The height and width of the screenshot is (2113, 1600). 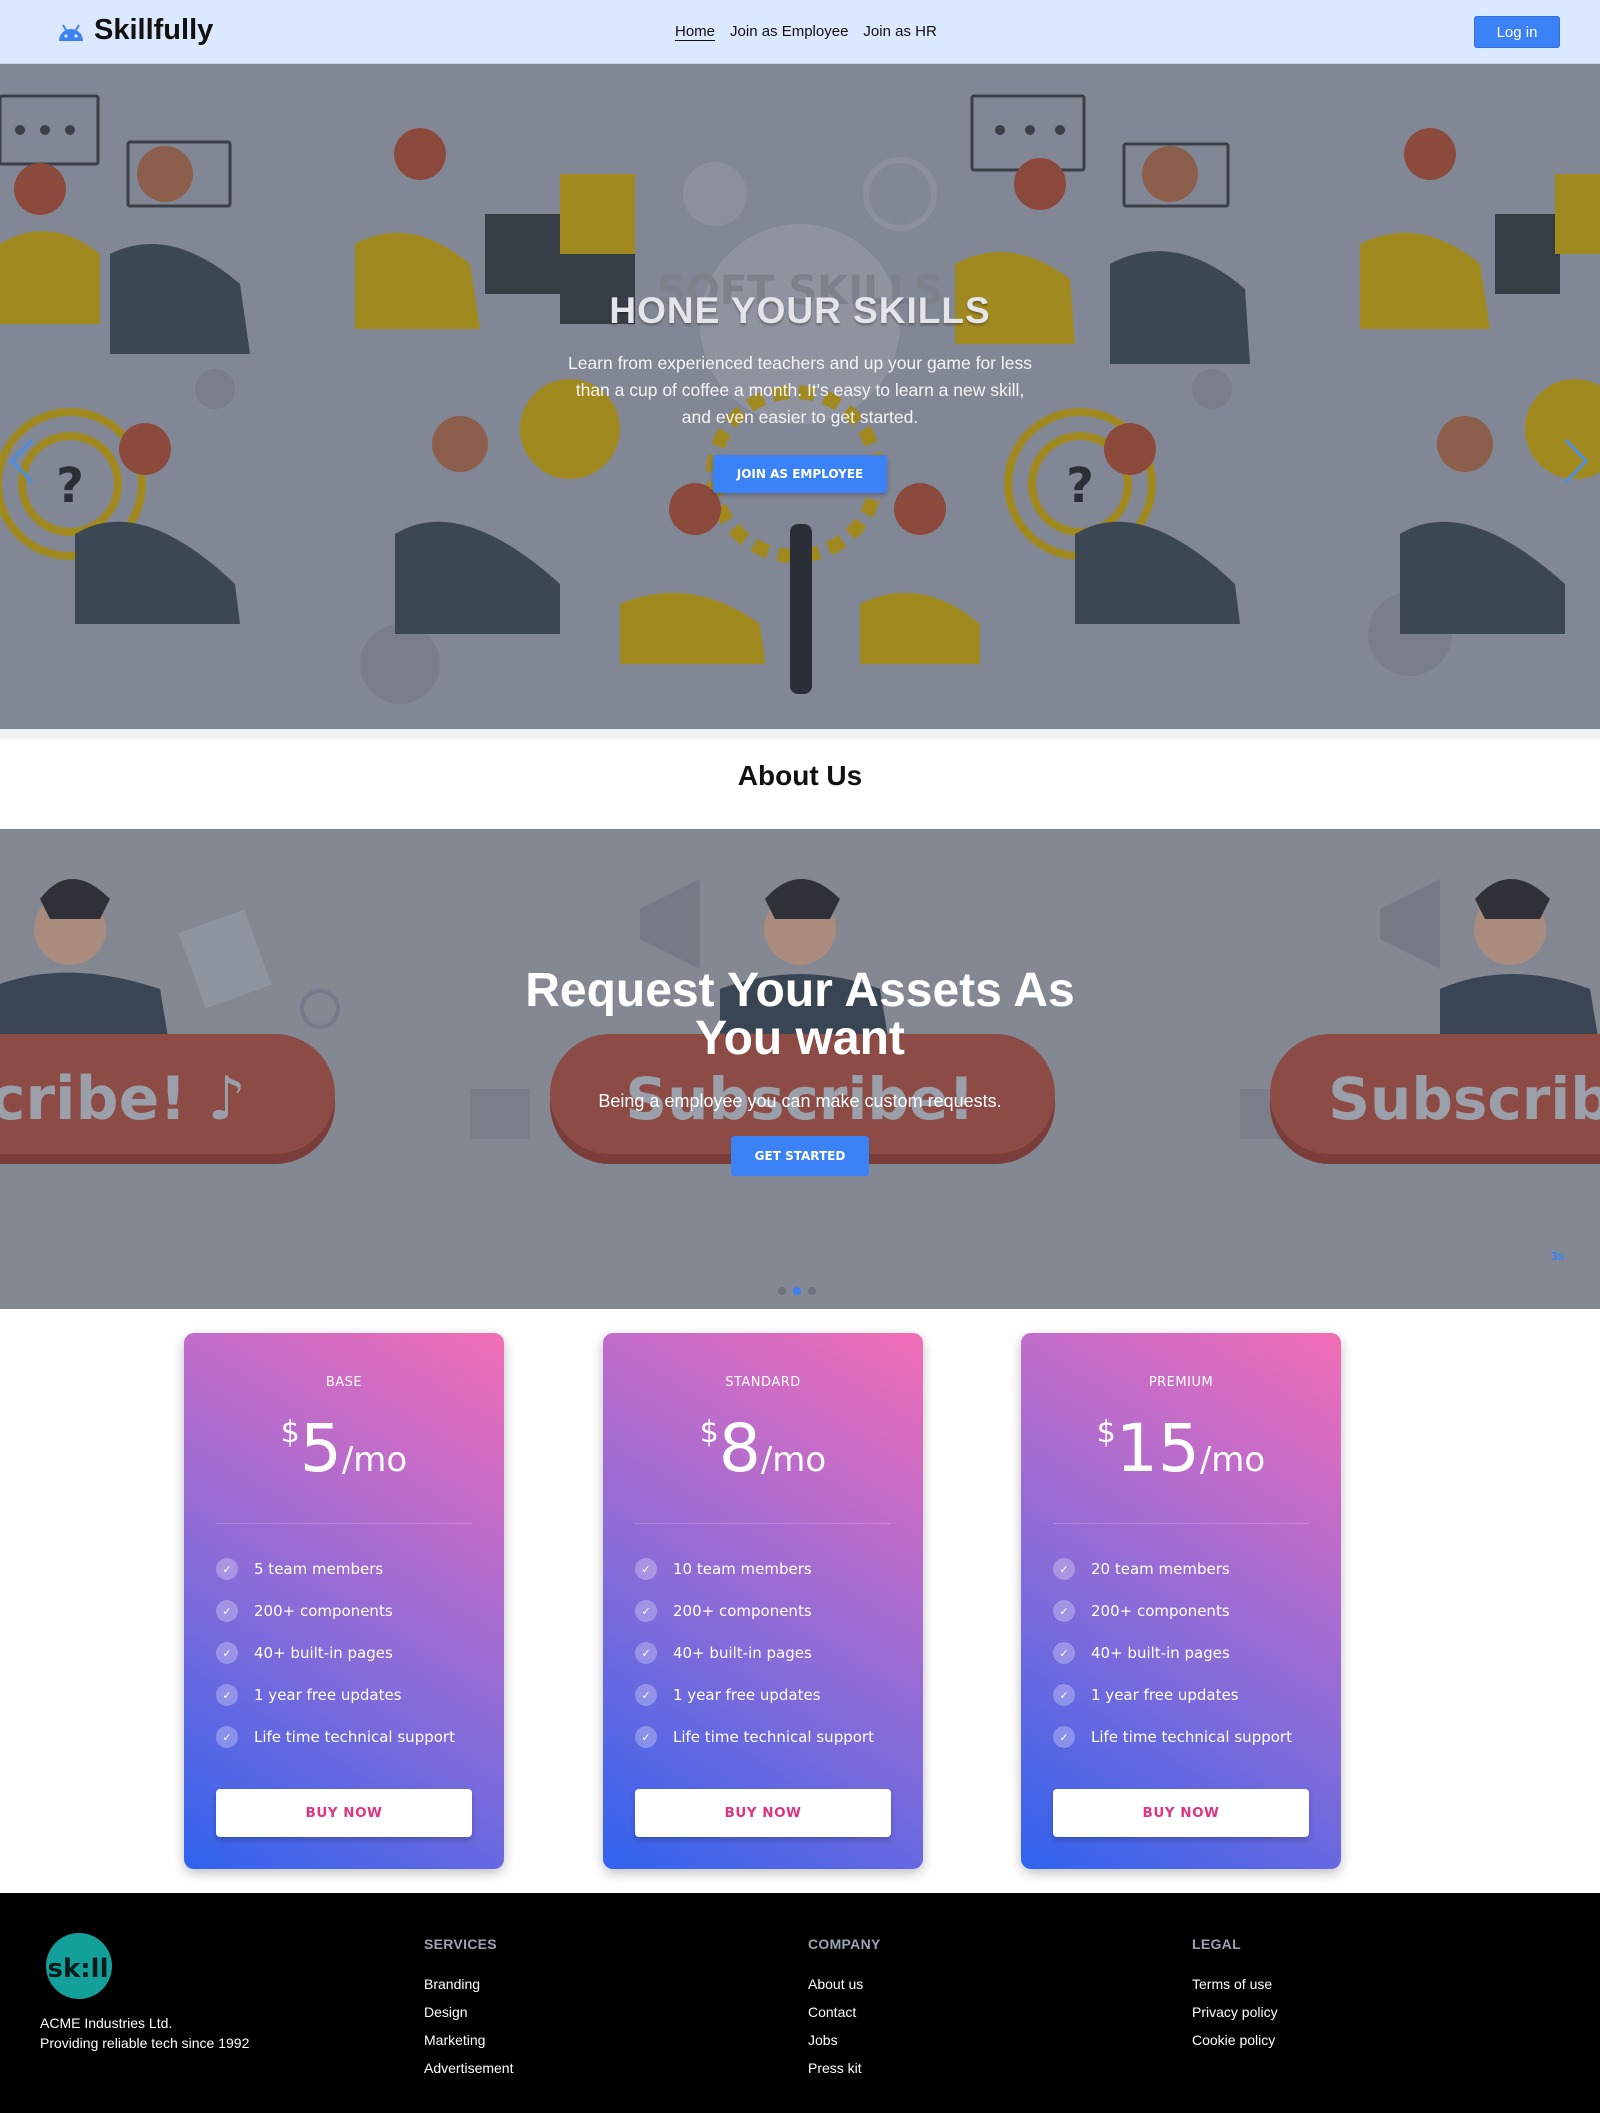 What do you see at coordinates (1517, 32) in the screenshot?
I see `login-button: Log in` at bounding box center [1517, 32].